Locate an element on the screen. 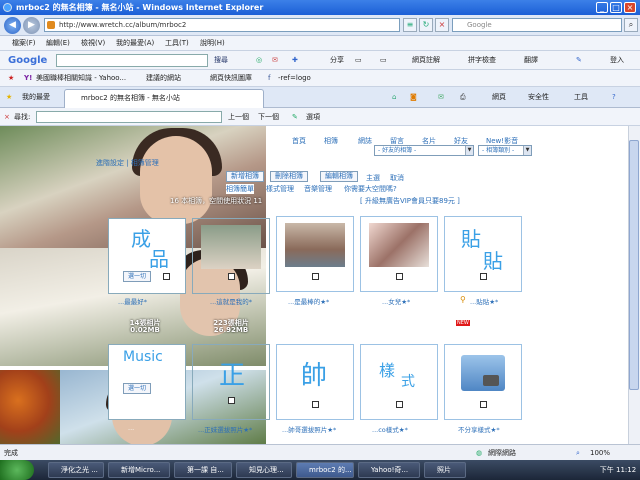 Image resolution: width=640 pixels, height=480 pixels. clock: 下午 11:12 is located at coordinates (618, 470).